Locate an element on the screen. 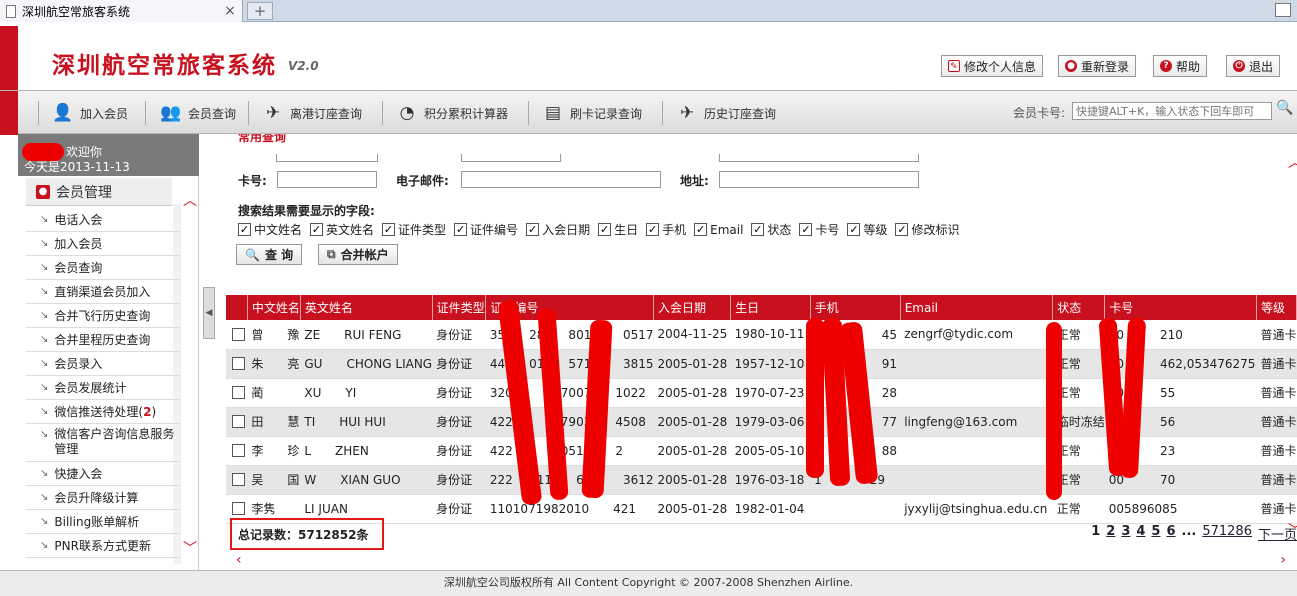  row-select-cell is located at coordinates (237, 364).